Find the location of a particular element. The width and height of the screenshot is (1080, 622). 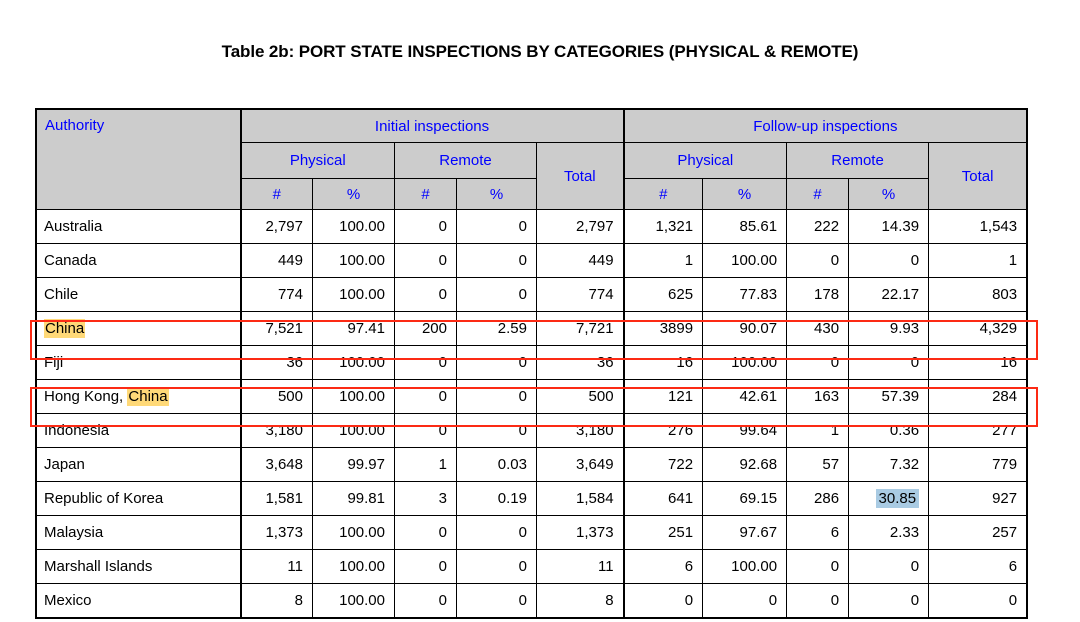

cell-followup-remote-percent: 0.36 is located at coordinates (889, 430).